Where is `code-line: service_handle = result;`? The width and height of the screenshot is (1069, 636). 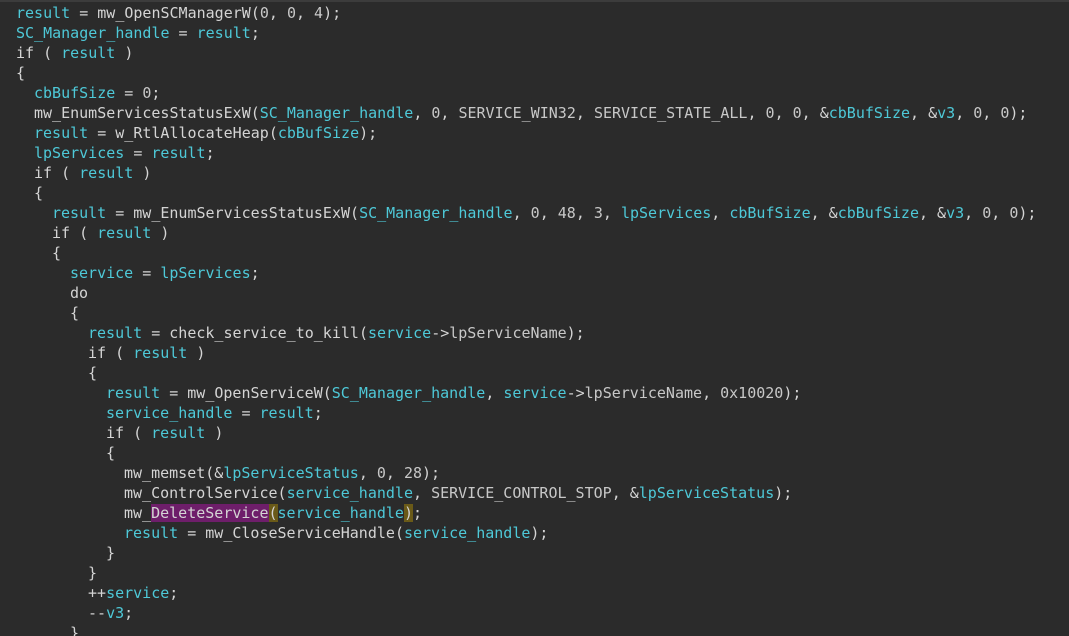
code-line: service_handle = result; is located at coordinates (534, 413).